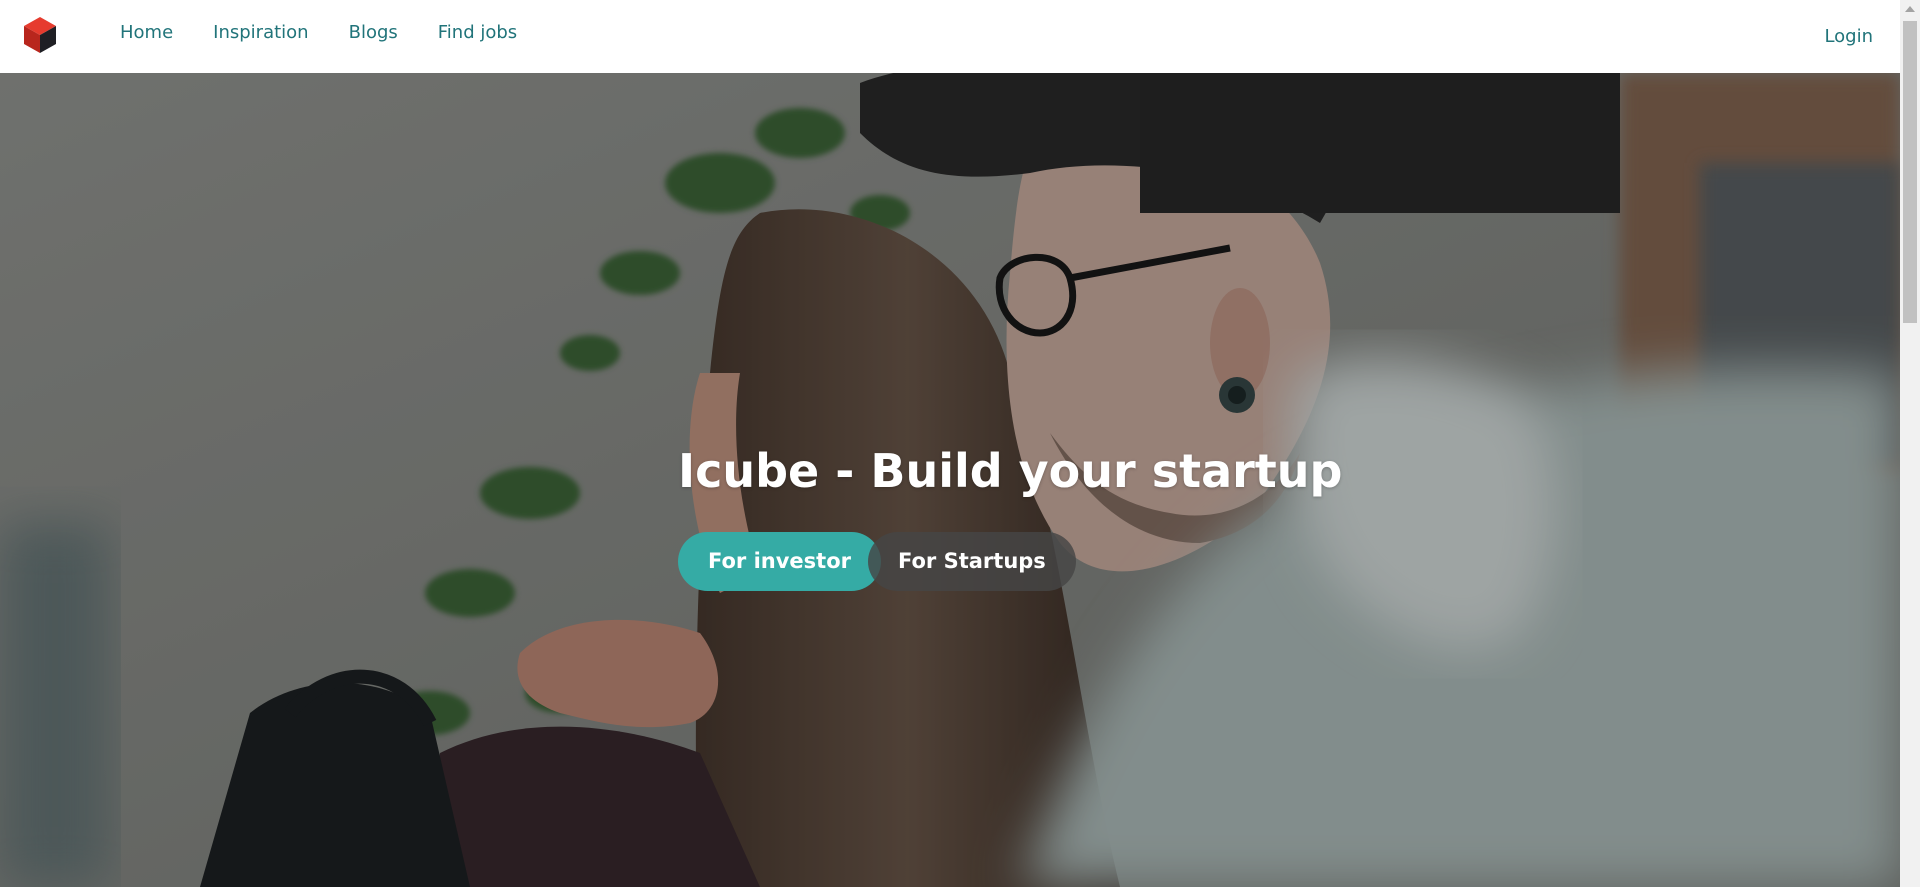  I want to click on nav-find-jobs-link: Find jobs, so click(477, 33).